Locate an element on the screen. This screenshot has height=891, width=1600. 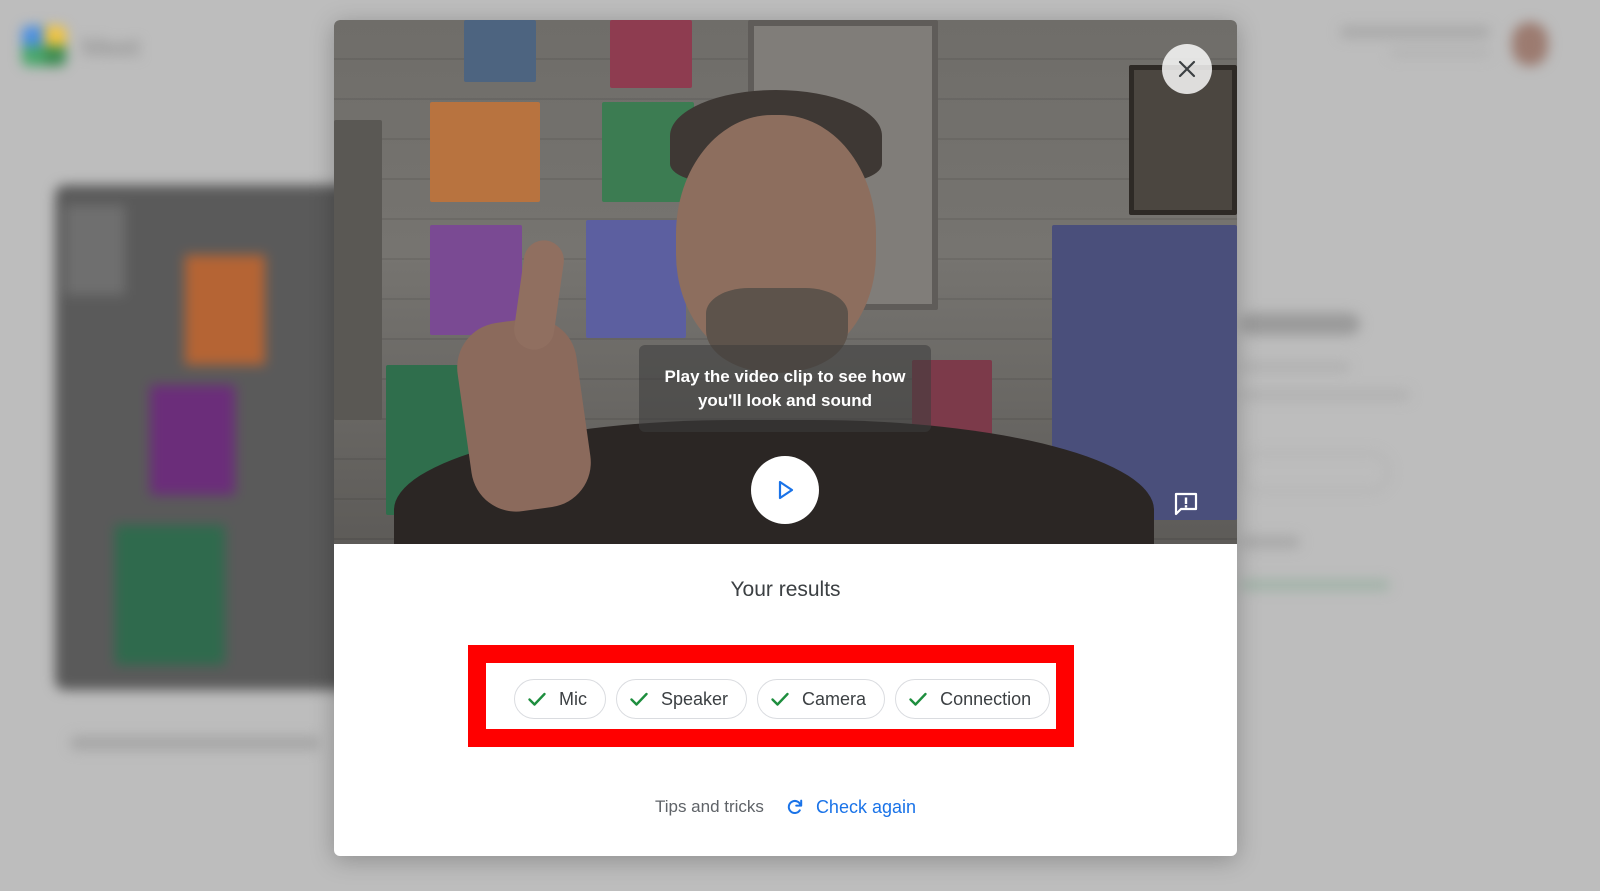
speaker-check-chip: Speaker is located at coordinates (682, 699).